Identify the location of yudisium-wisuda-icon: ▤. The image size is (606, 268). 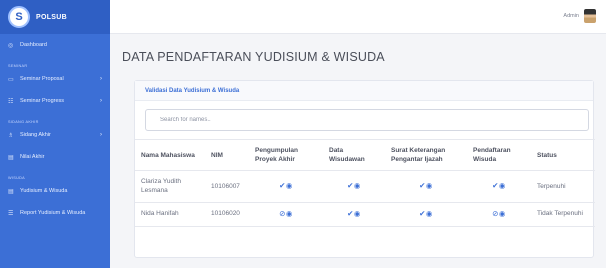
(11, 191).